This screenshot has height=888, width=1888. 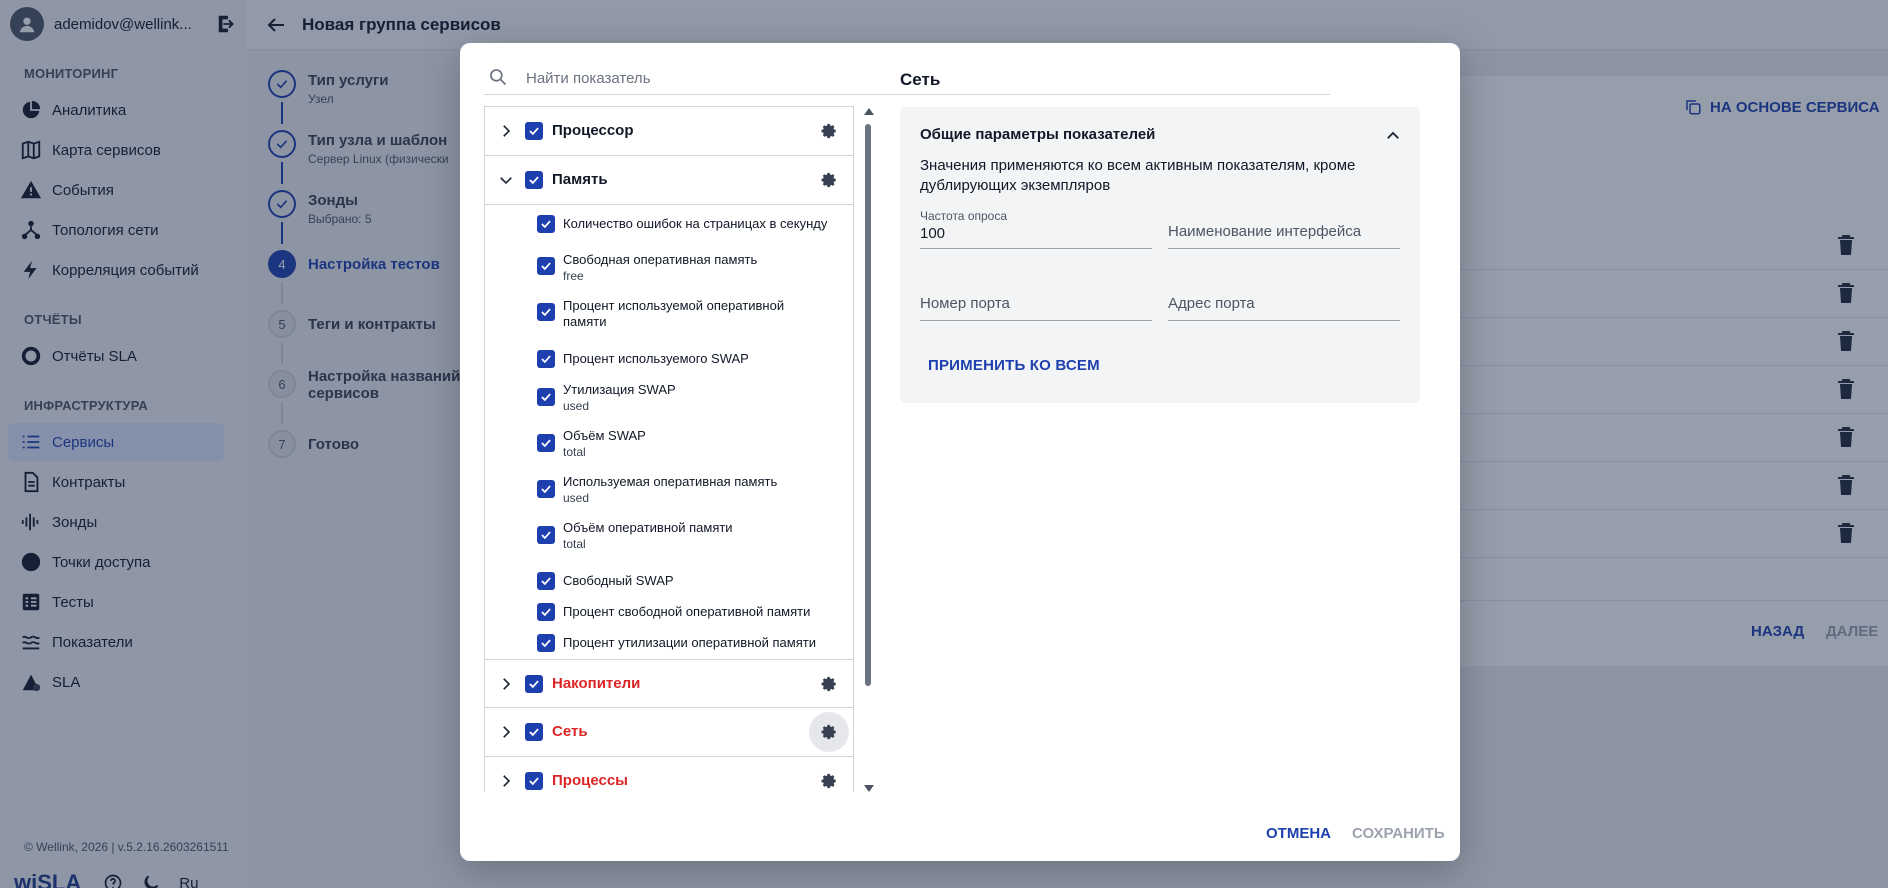 What do you see at coordinates (868, 405) in the screenshot?
I see `scroll-thumb` at bounding box center [868, 405].